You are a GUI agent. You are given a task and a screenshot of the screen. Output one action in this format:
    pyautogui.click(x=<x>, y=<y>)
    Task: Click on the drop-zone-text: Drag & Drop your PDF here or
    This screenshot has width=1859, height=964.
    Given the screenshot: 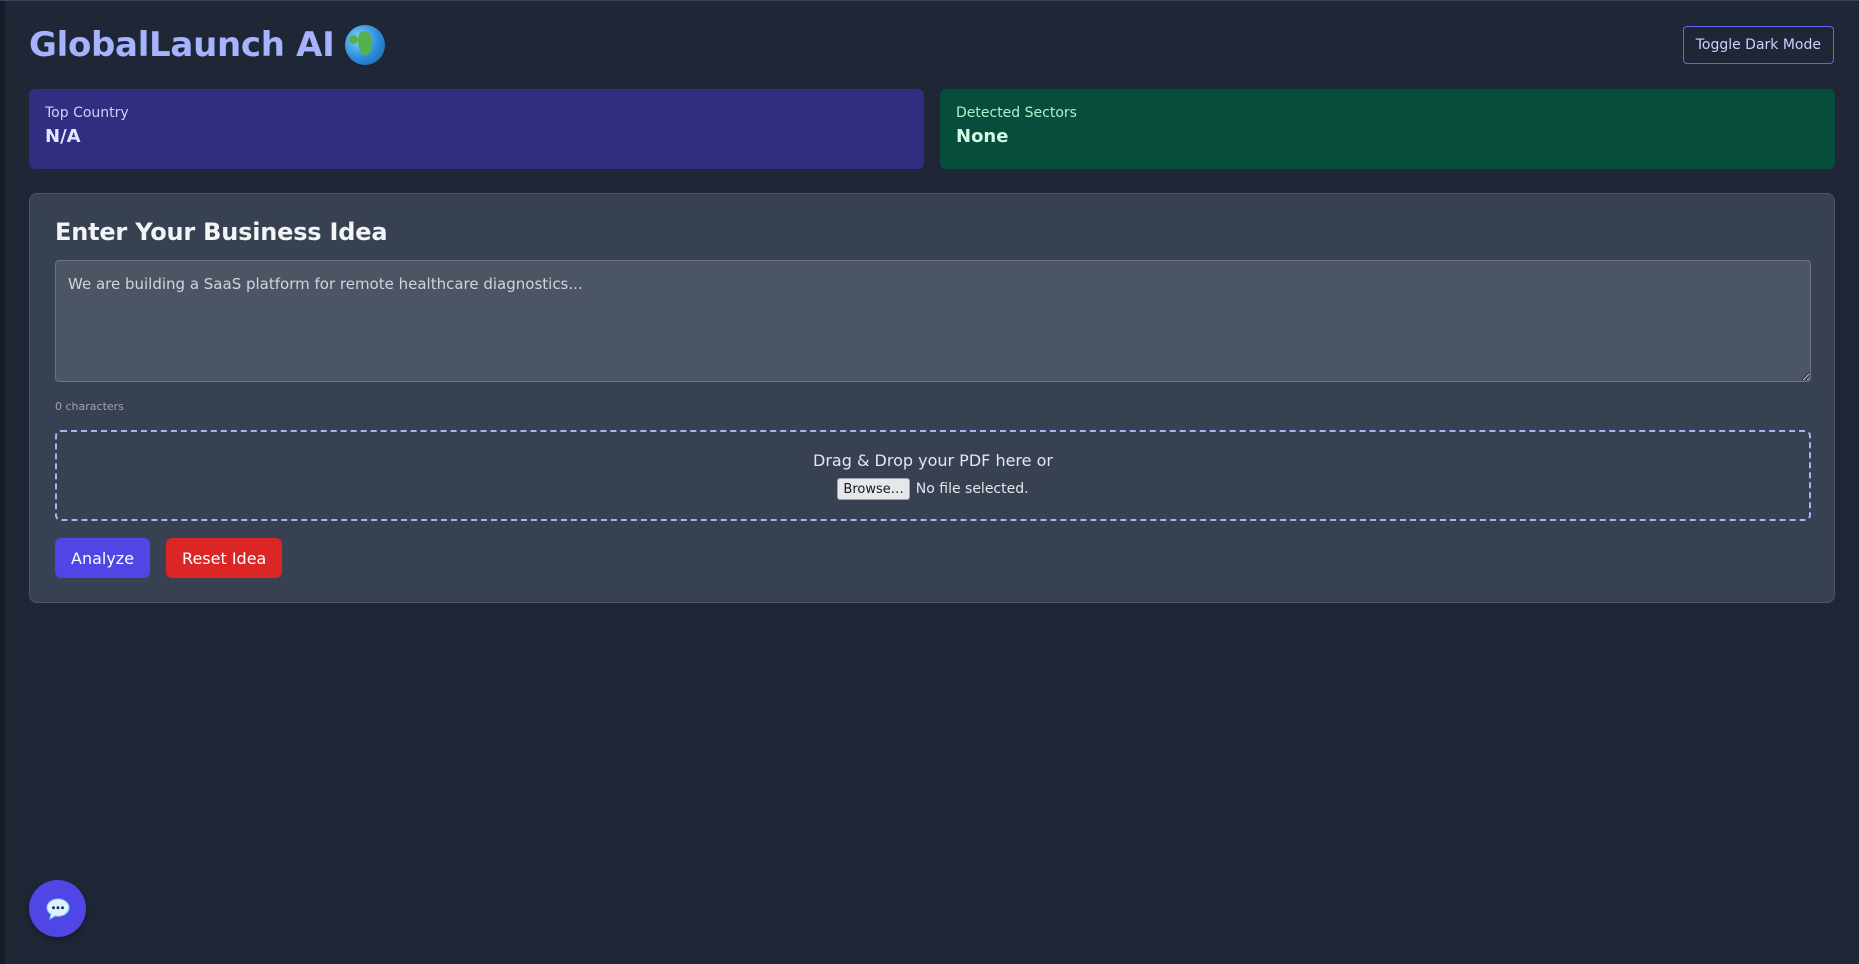 What is the action you would take?
    pyautogui.click(x=933, y=460)
    